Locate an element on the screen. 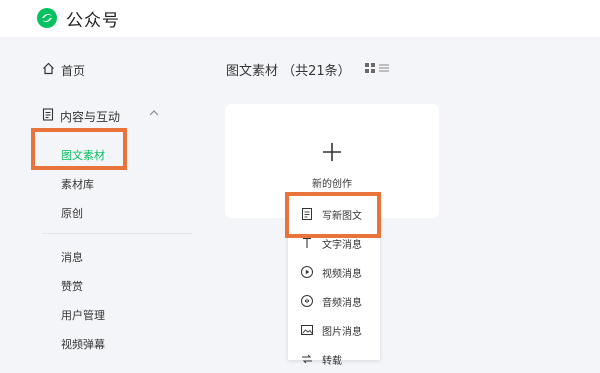 This screenshot has height=373, width=600. audio-icon is located at coordinates (307, 301).